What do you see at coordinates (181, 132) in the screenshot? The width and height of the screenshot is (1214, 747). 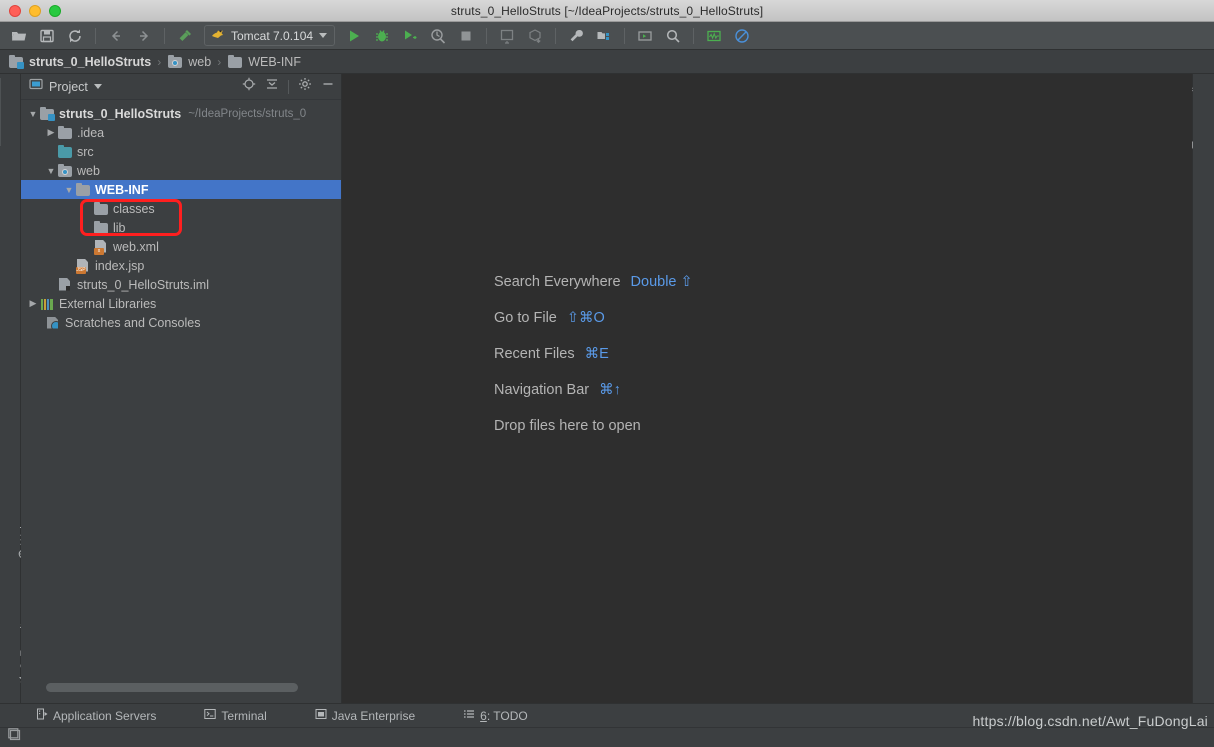 I see `tree-row-idea: ▶ .idea` at bounding box center [181, 132].